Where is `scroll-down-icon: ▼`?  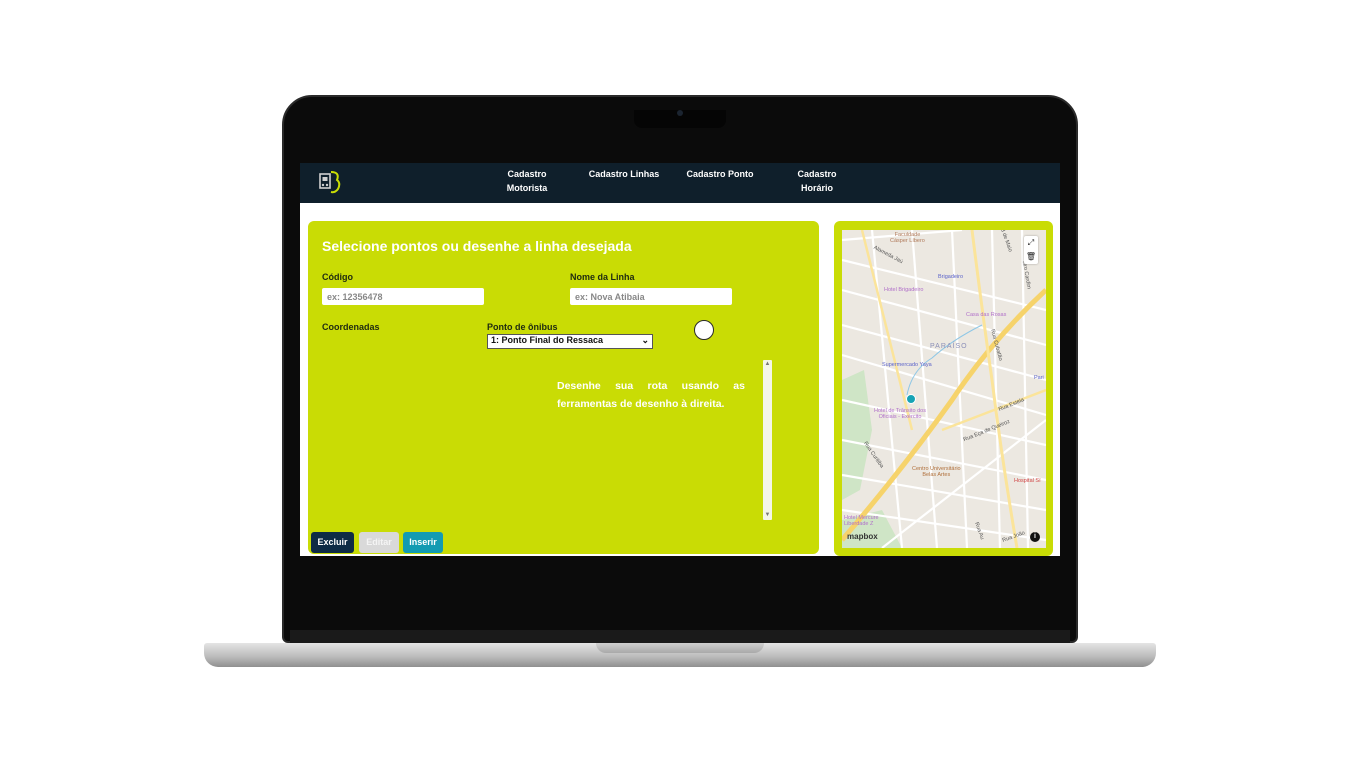 scroll-down-icon: ▼ is located at coordinates (767, 515).